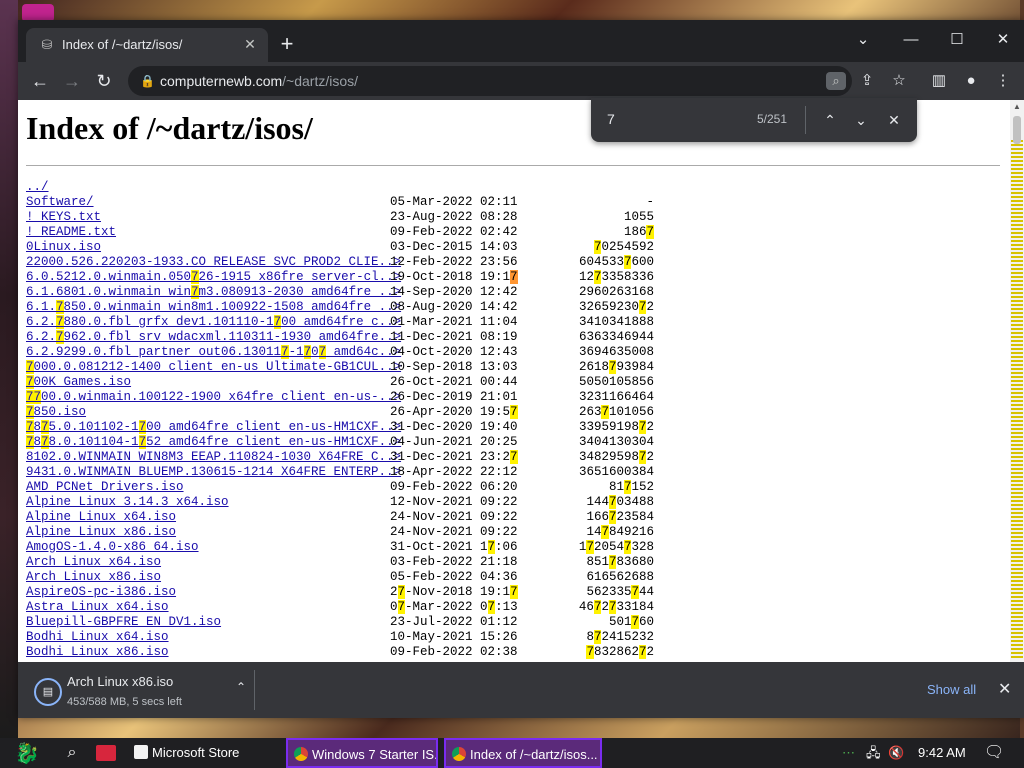  I want to click on file-link: 0Linux.iso, so click(63, 247).